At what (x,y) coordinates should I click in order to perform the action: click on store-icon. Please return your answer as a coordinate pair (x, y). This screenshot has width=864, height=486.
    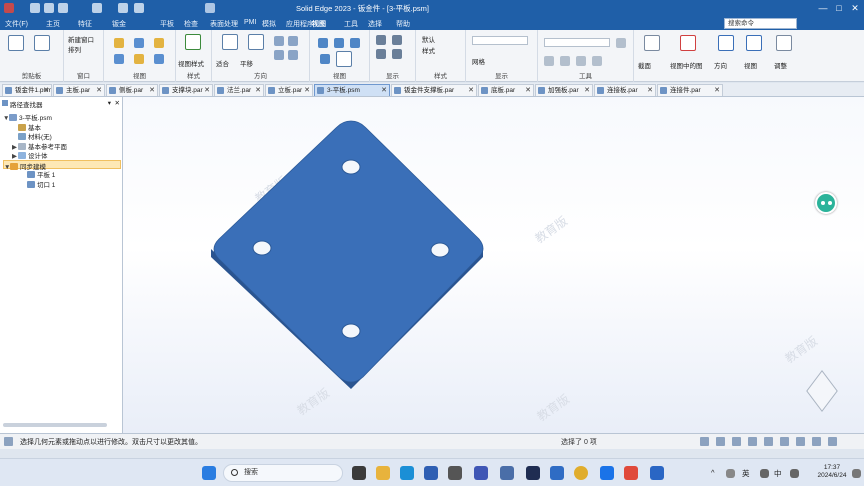
    Looking at the image, I should click on (431, 473).